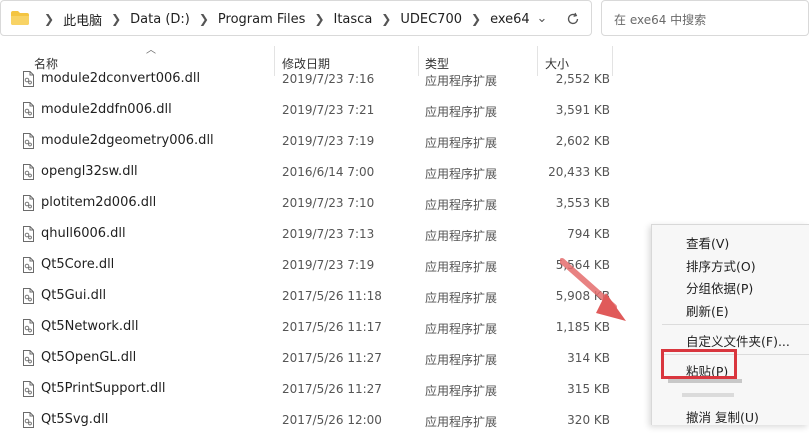 The image size is (809, 437). Describe the element at coordinates (542, 19) in the screenshot. I see `chevron-down-icon: ⌄` at that location.